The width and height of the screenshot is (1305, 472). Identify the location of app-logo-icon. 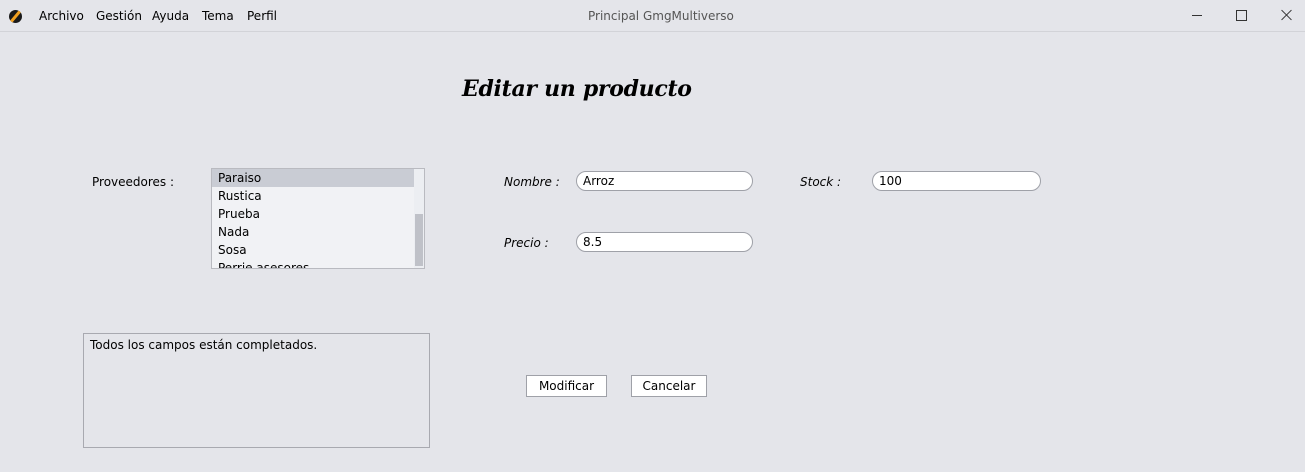
(15, 16).